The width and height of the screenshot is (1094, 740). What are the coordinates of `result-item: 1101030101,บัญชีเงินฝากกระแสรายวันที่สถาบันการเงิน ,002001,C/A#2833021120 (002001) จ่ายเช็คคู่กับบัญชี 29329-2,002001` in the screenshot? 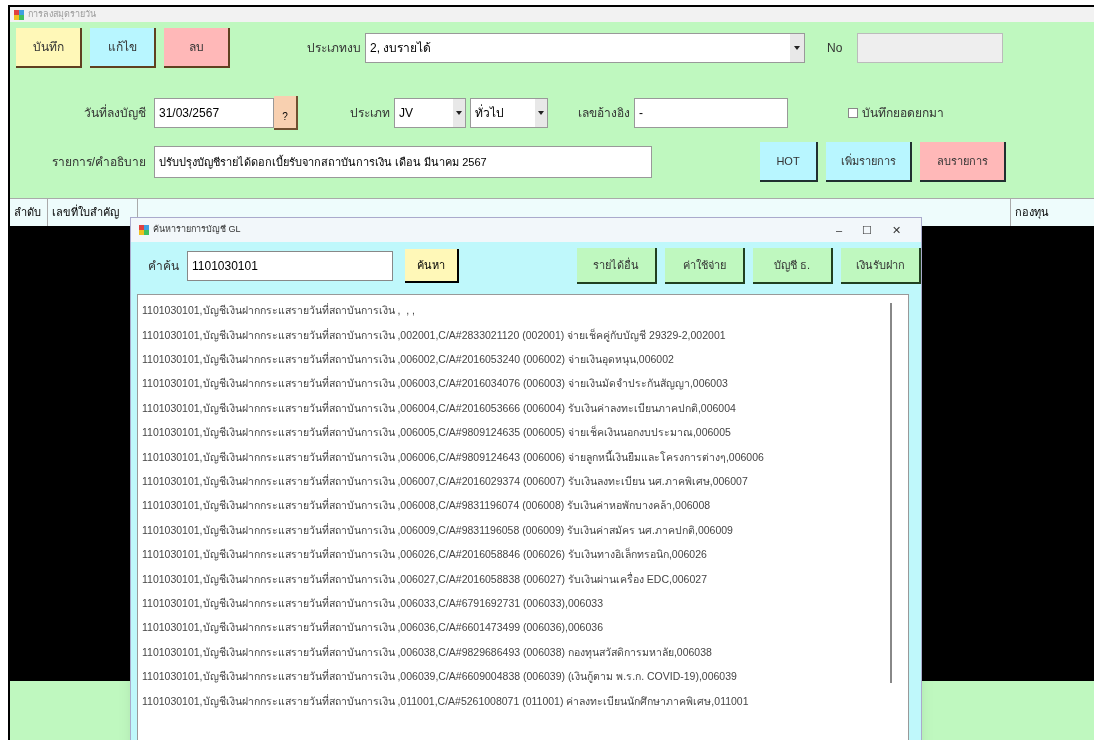 It's located at (523, 335).